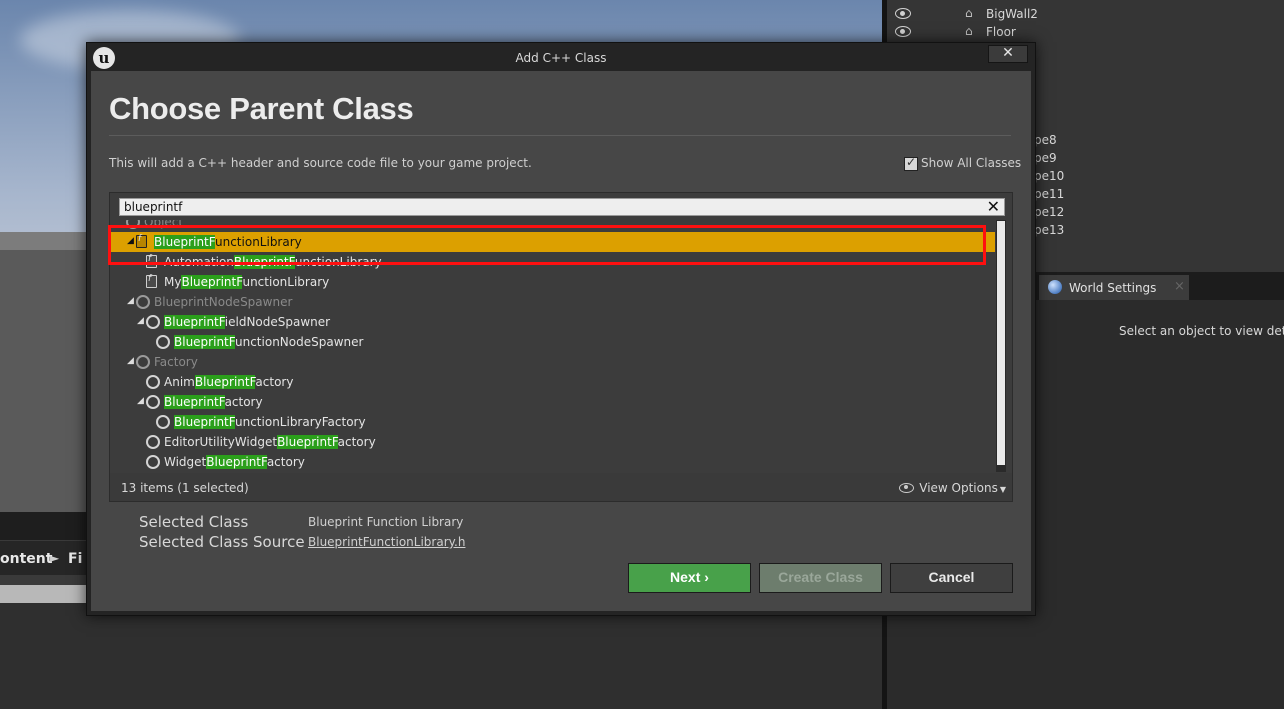 Image resolution: width=1284 pixels, height=709 pixels. I want to click on class-name-part: BlueprintNodeSpawner, so click(223, 302).